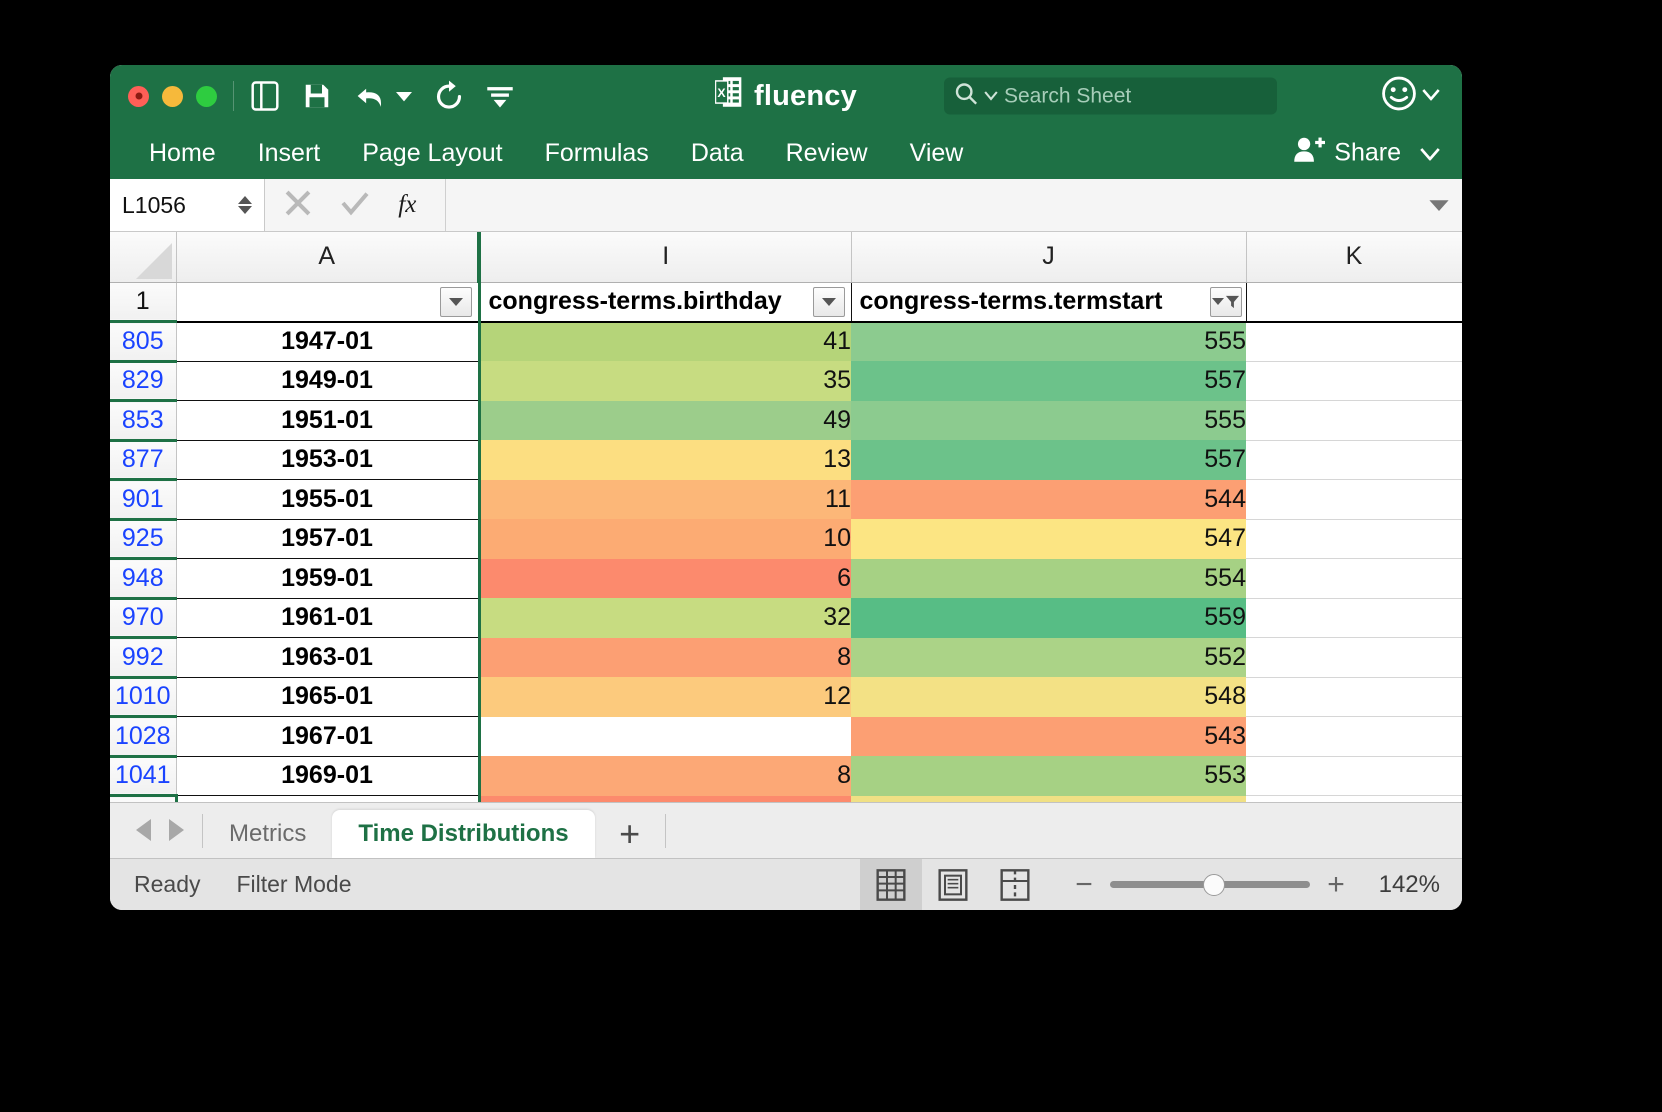  Describe the element at coordinates (1048, 736) in the screenshot. I see `cell-J1028: 543` at that location.